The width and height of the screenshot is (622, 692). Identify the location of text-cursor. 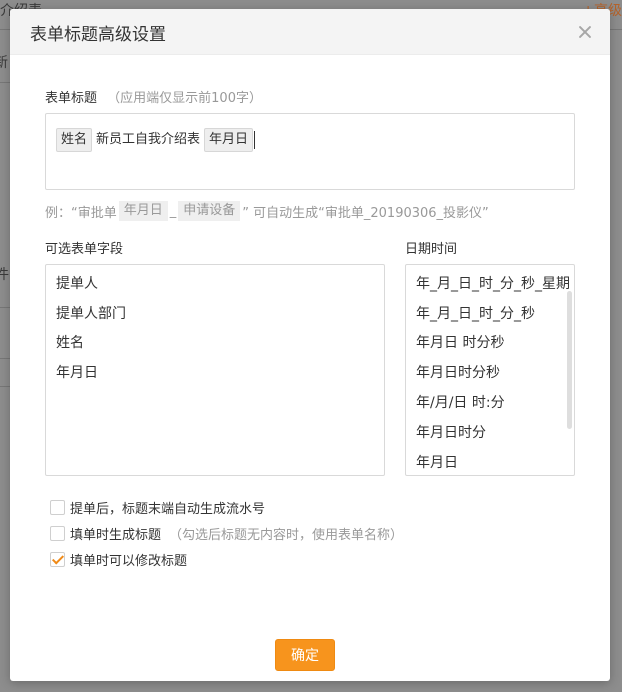
(255, 140).